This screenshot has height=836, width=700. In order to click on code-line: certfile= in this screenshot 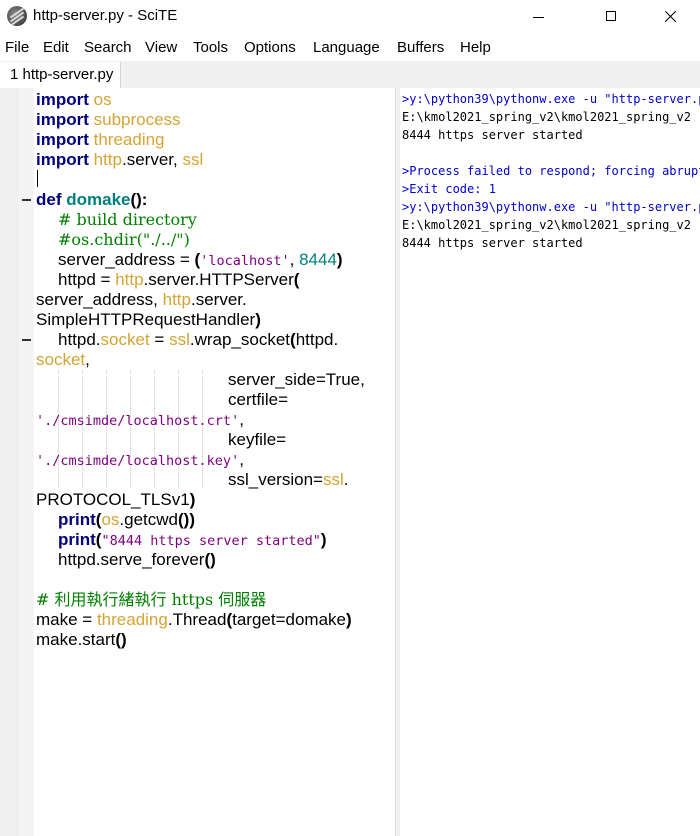, I will do `click(258, 399)`.